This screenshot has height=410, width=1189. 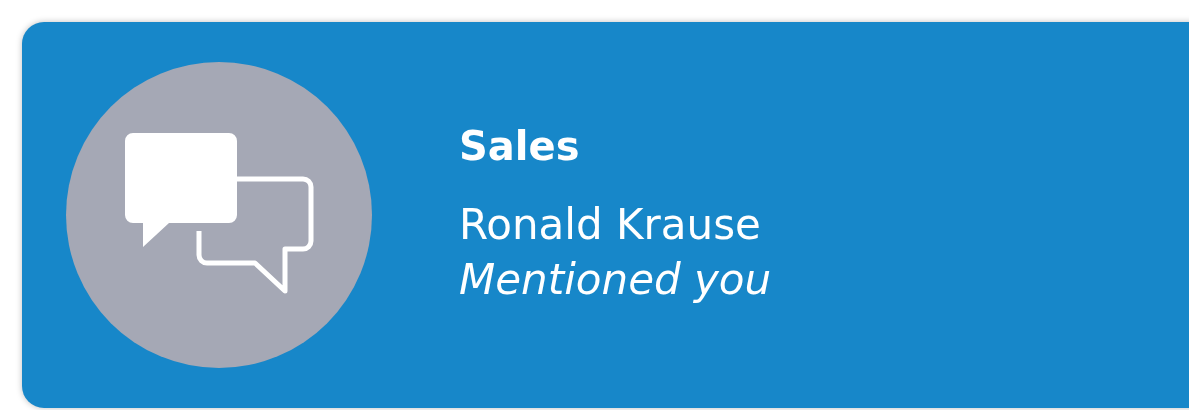 I want to click on notification-message: Mentioned you, so click(x=615, y=280).